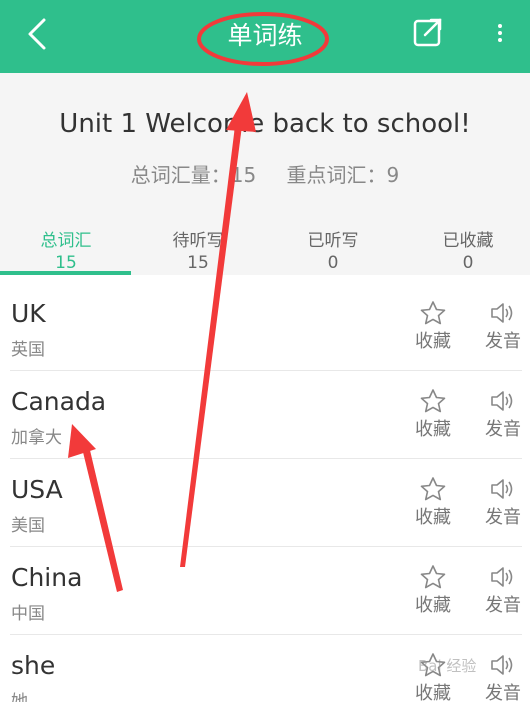 This screenshot has width=530, height=702. Describe the element at coordinates (33, 665) in the screenshot. I see `word-text: she` at that location.